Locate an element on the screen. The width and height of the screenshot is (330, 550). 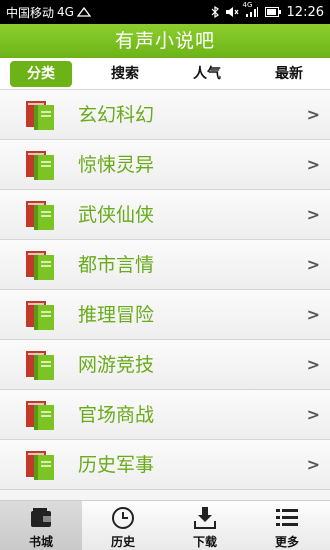
nav-label: 更多 is located at coordinates (286, 542).